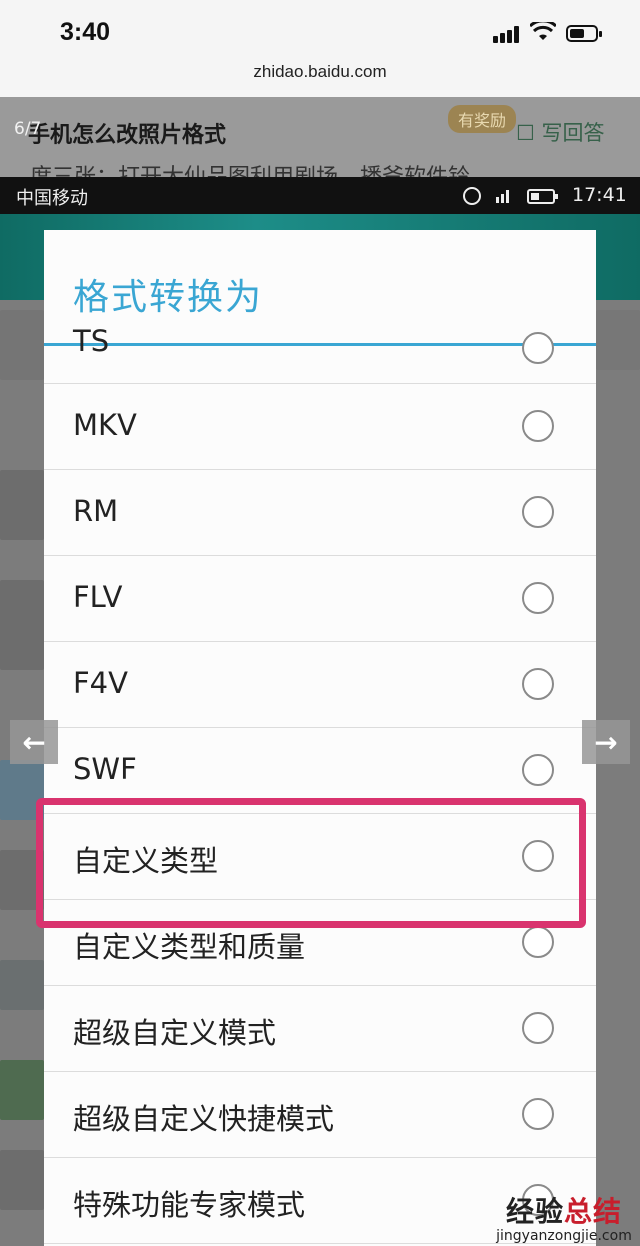 This screenshot has width=640, height=1246. What do you see at coordinates (320, 427) in the screenshot?
I see `format-option: MKV` at bounding box center [320, 427].